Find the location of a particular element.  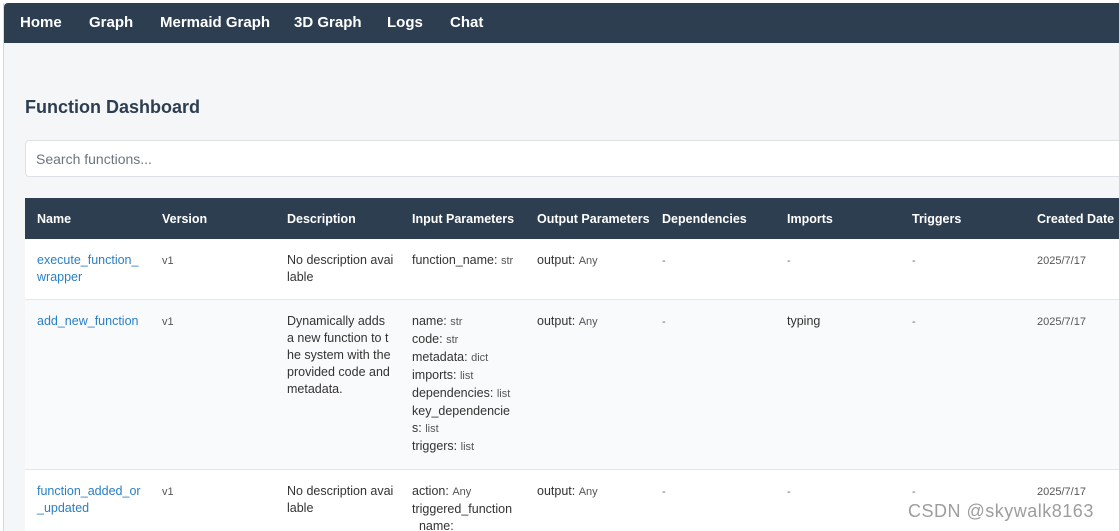

param-name: triggered_function_name: is located at coordinates (462, 516).